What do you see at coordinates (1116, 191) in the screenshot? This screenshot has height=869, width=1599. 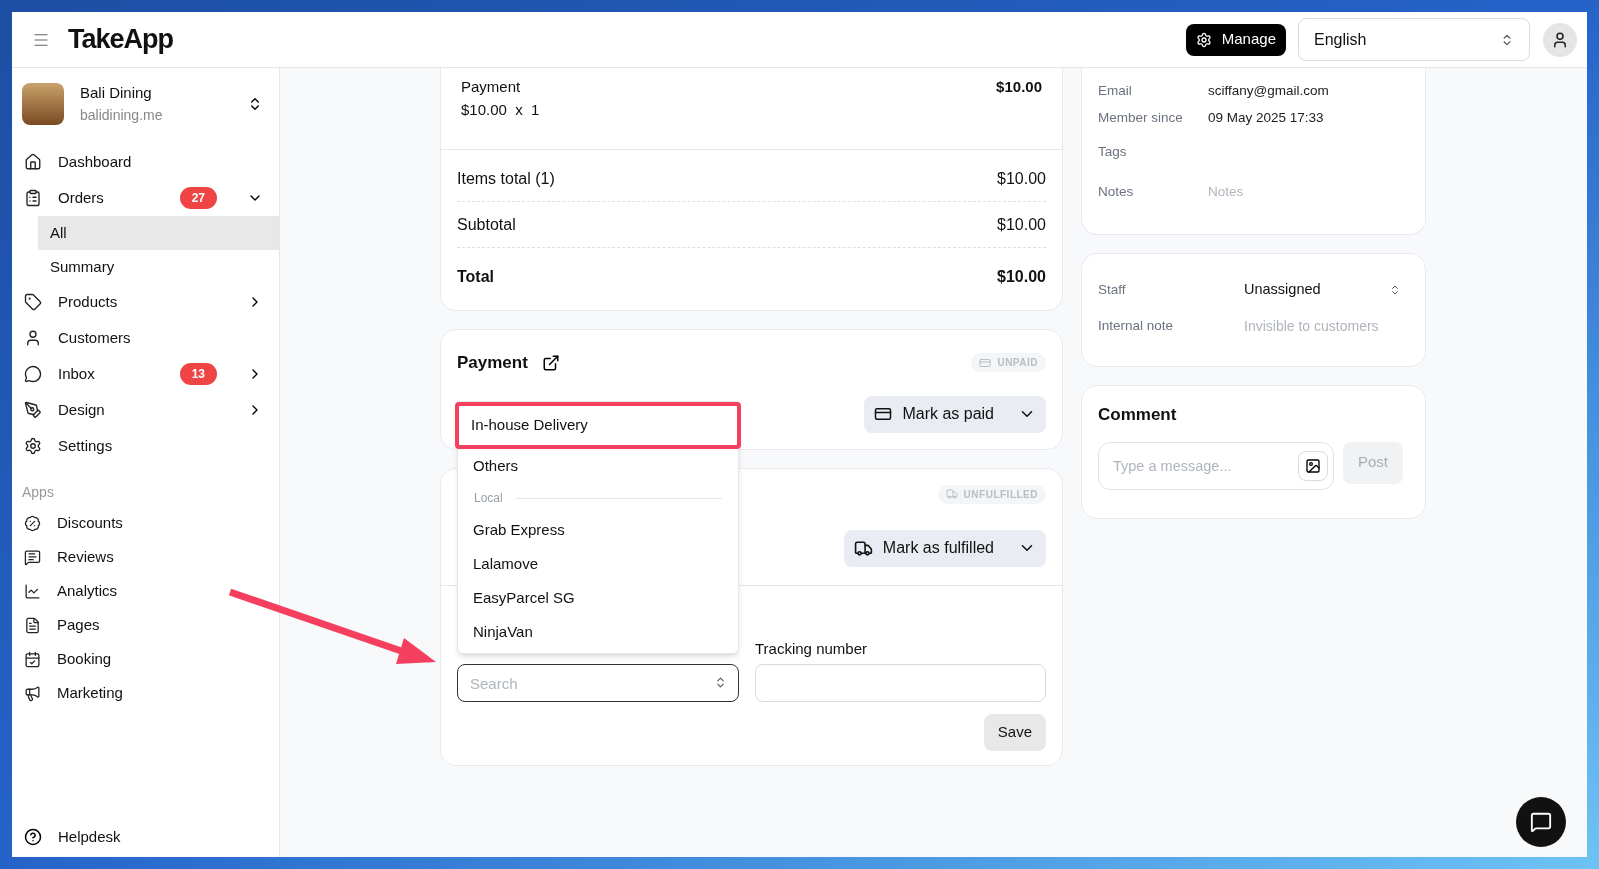 I see `field-label: Notes` at bounding box center [1116, 191].